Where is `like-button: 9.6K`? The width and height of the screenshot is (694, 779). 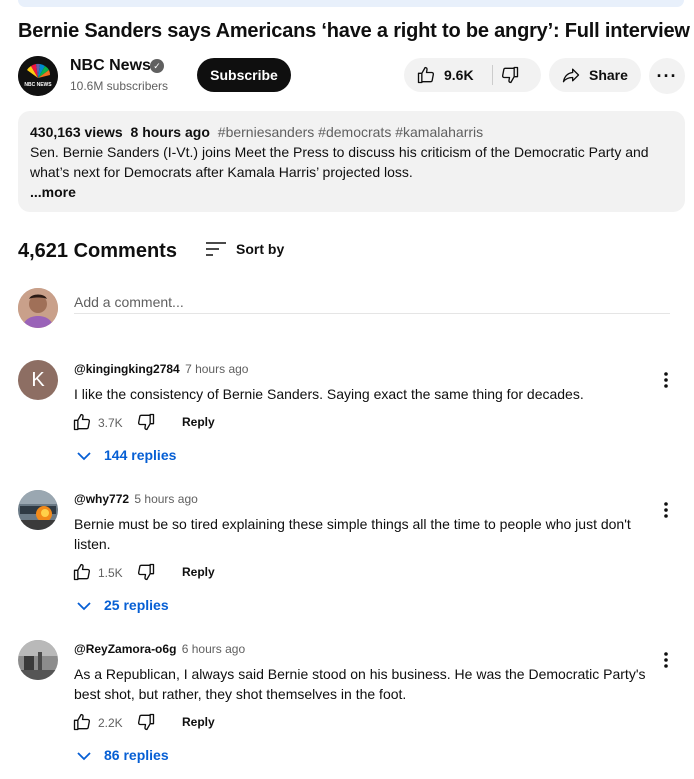
like-button: 9.6K is located at coordinates (449, 75).